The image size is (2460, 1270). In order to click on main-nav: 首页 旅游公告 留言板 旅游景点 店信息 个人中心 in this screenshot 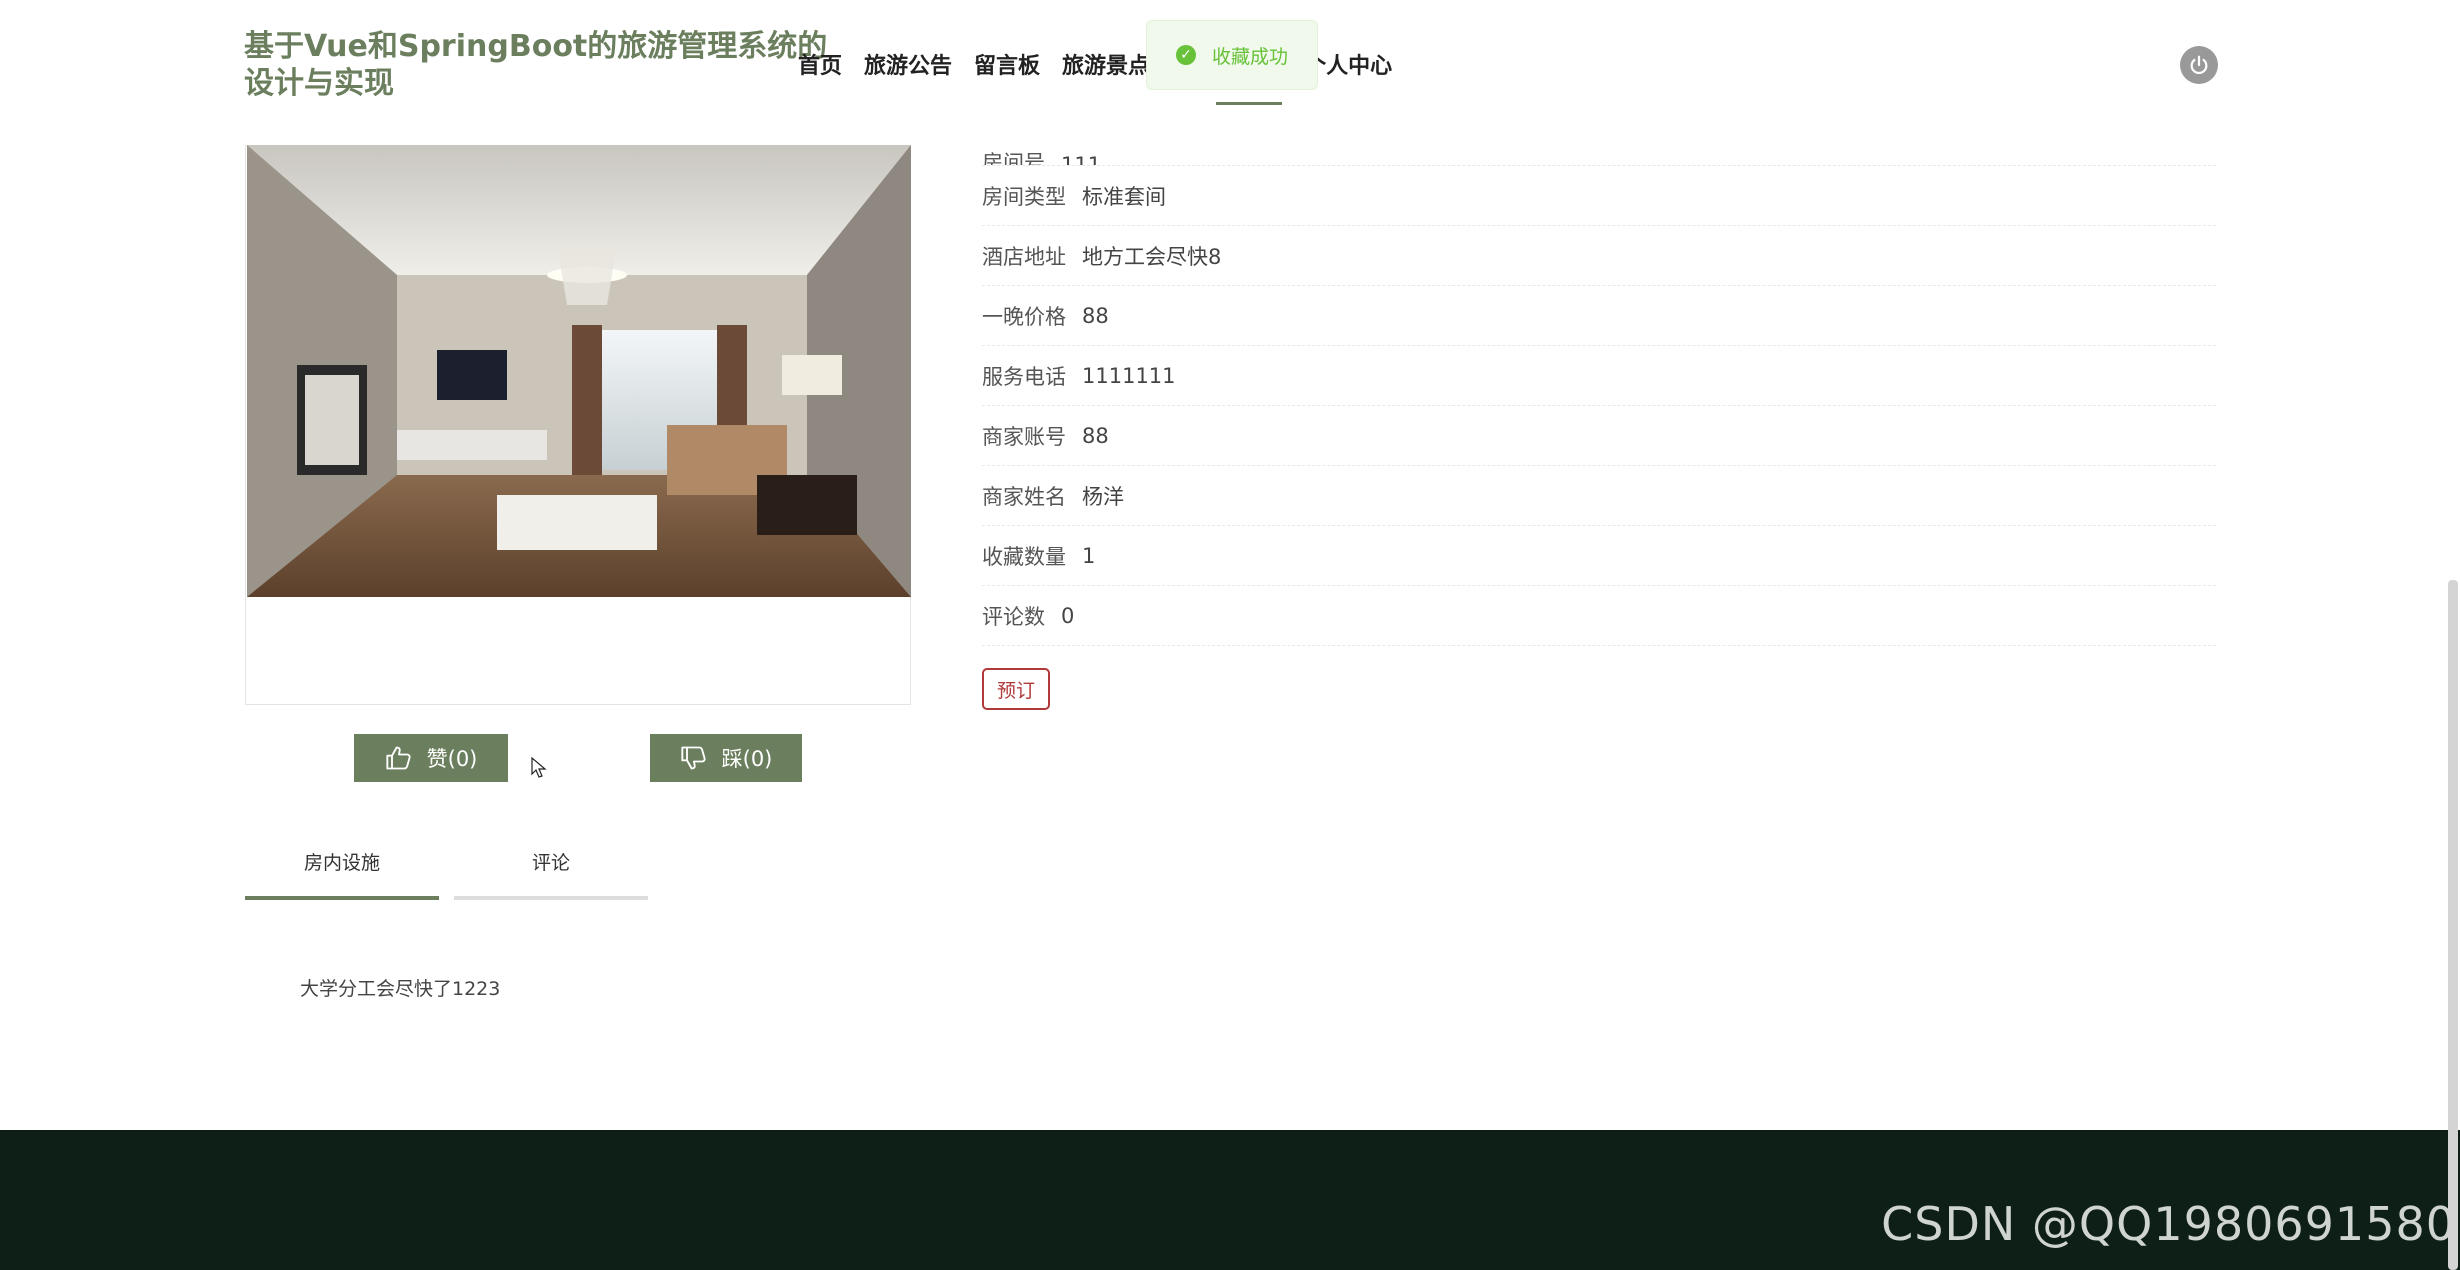, I will do `click(1106, 76)`.